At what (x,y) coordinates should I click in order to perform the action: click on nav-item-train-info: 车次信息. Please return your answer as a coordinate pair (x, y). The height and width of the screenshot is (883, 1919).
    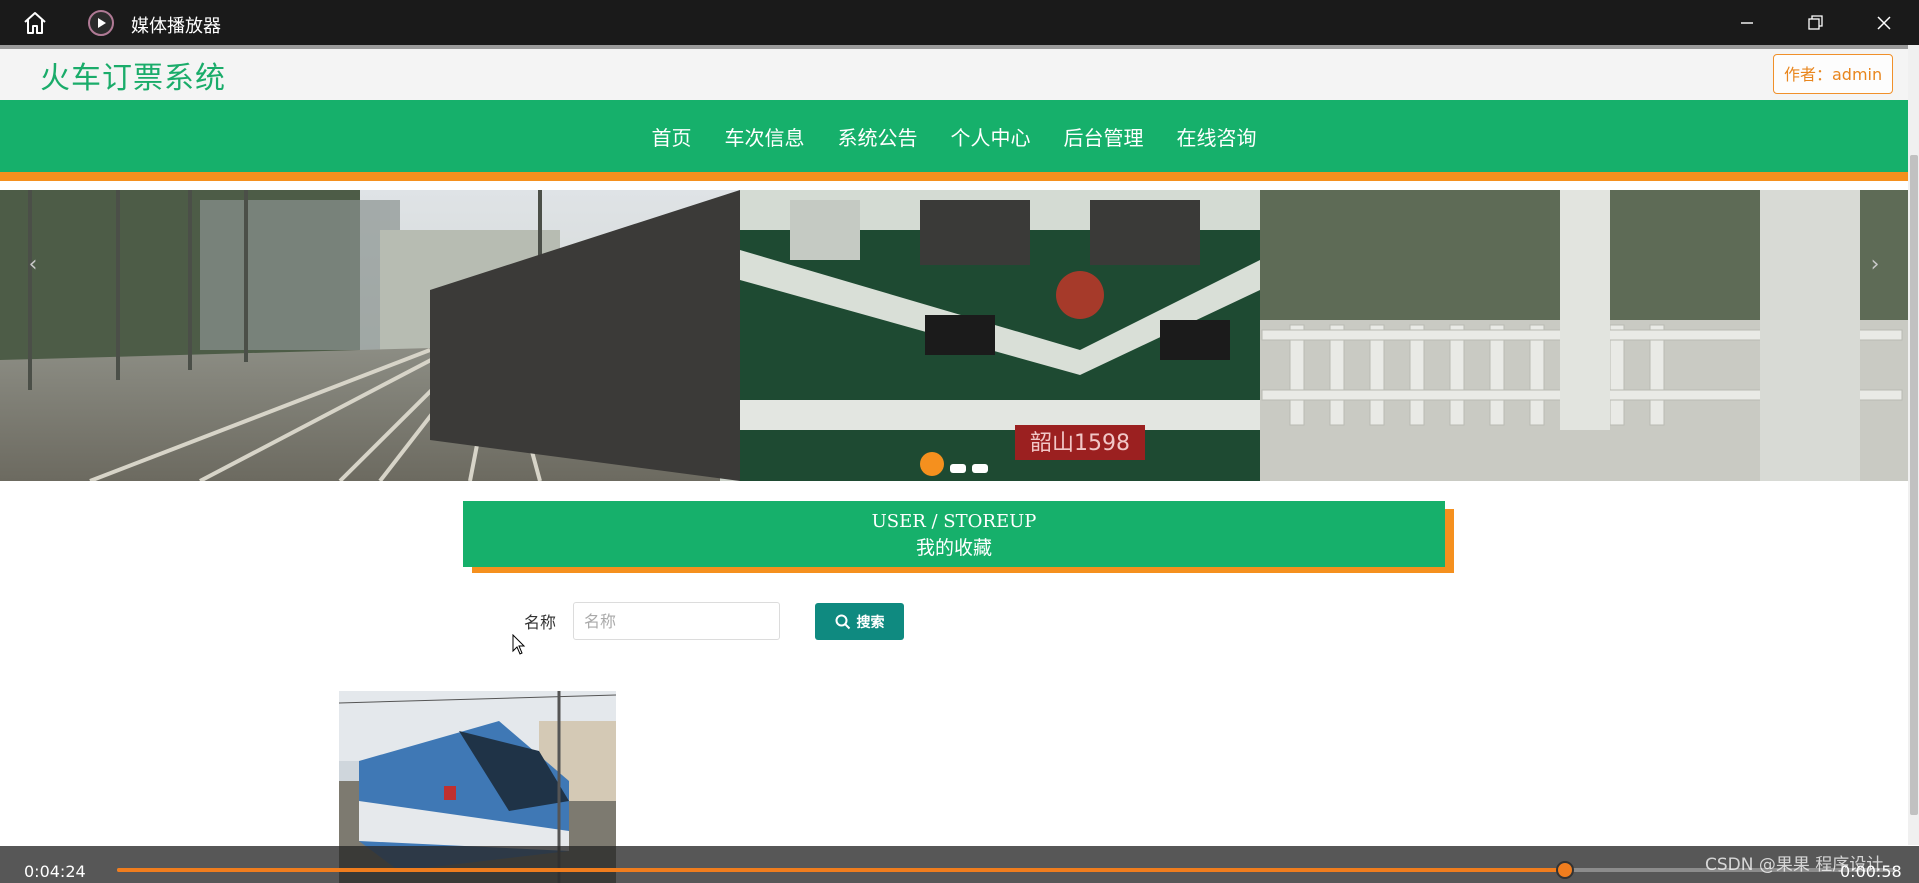
    Looking at the image, I should click on (765, 136).